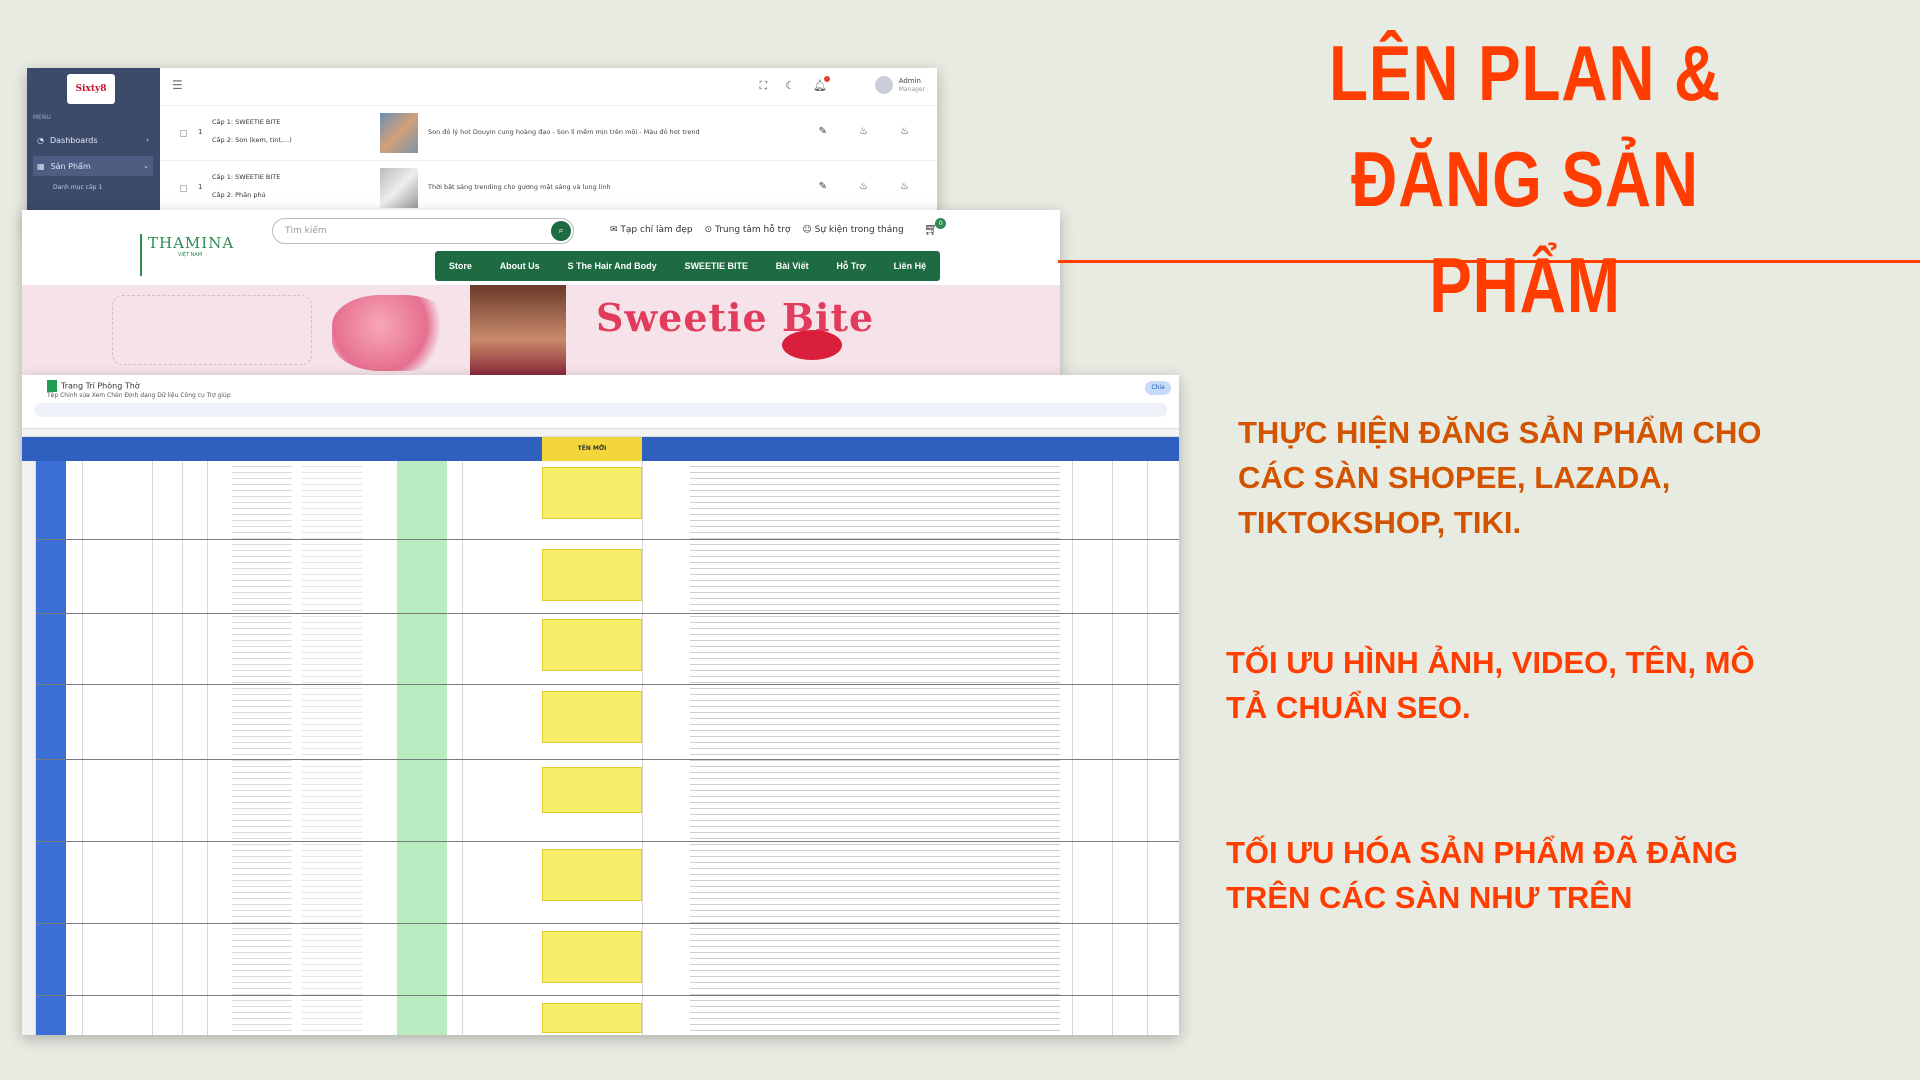 This screenshot has height=1080, width=1920. Describe the element at coordinates (910, 266) in the screenshot. I see `nav-contact: Liên Hệ` at that location.